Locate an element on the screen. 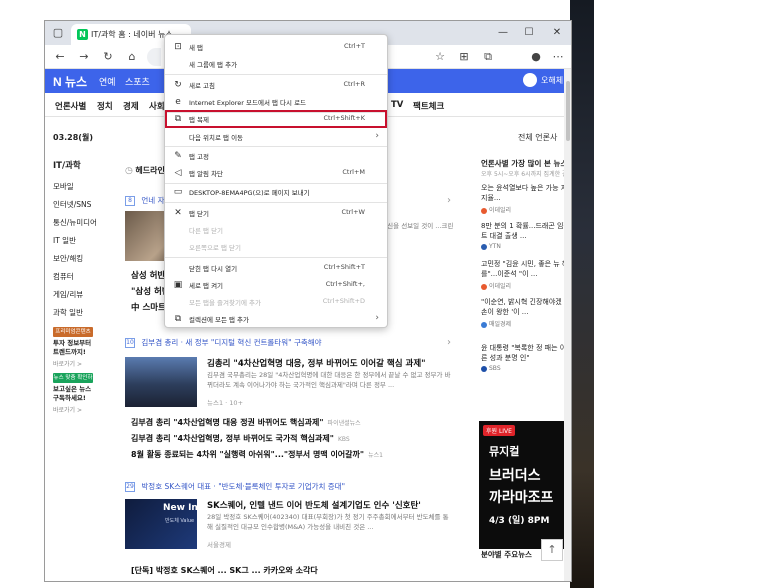 The height and width of the screenshot is (588, 773). sidebar-item-internet: 인터넷/SNS is located at coordinates (72, 204).